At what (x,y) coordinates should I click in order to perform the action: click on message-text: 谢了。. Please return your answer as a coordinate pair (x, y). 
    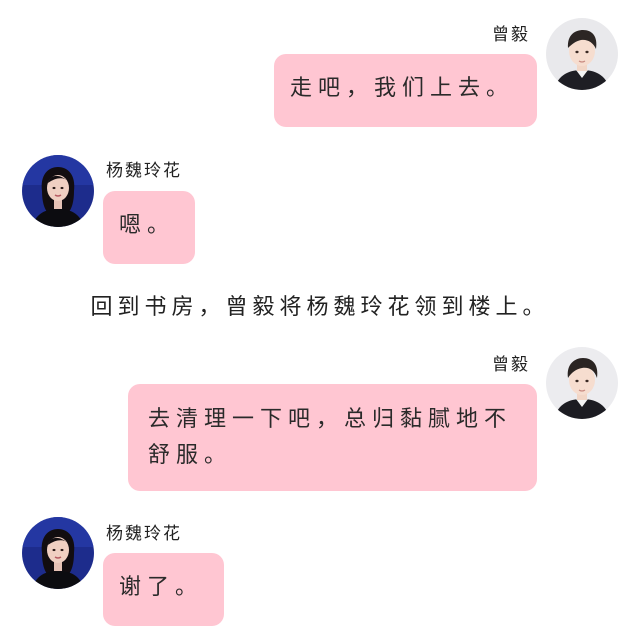
    Looking at the image, I should click on (161, 587).